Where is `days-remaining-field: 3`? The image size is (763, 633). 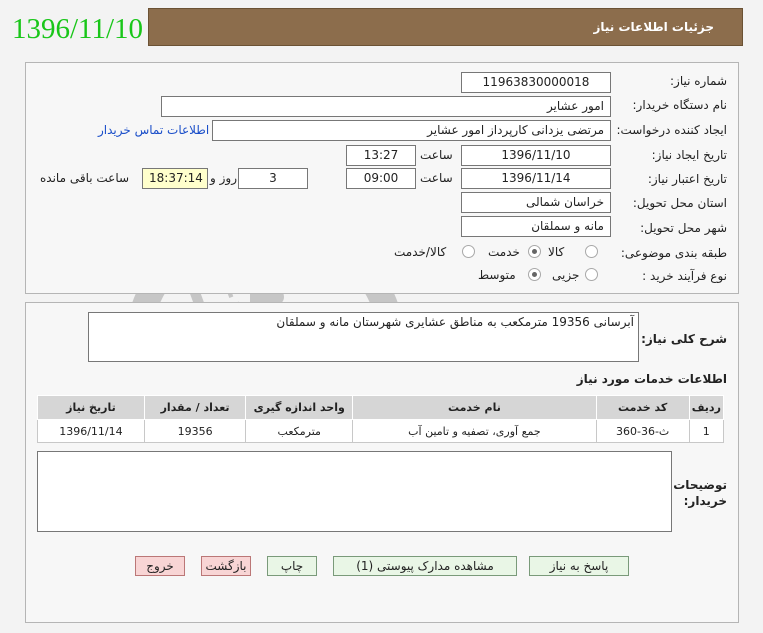 days-remaining-field: 3 is located at coordinates (273, 178).